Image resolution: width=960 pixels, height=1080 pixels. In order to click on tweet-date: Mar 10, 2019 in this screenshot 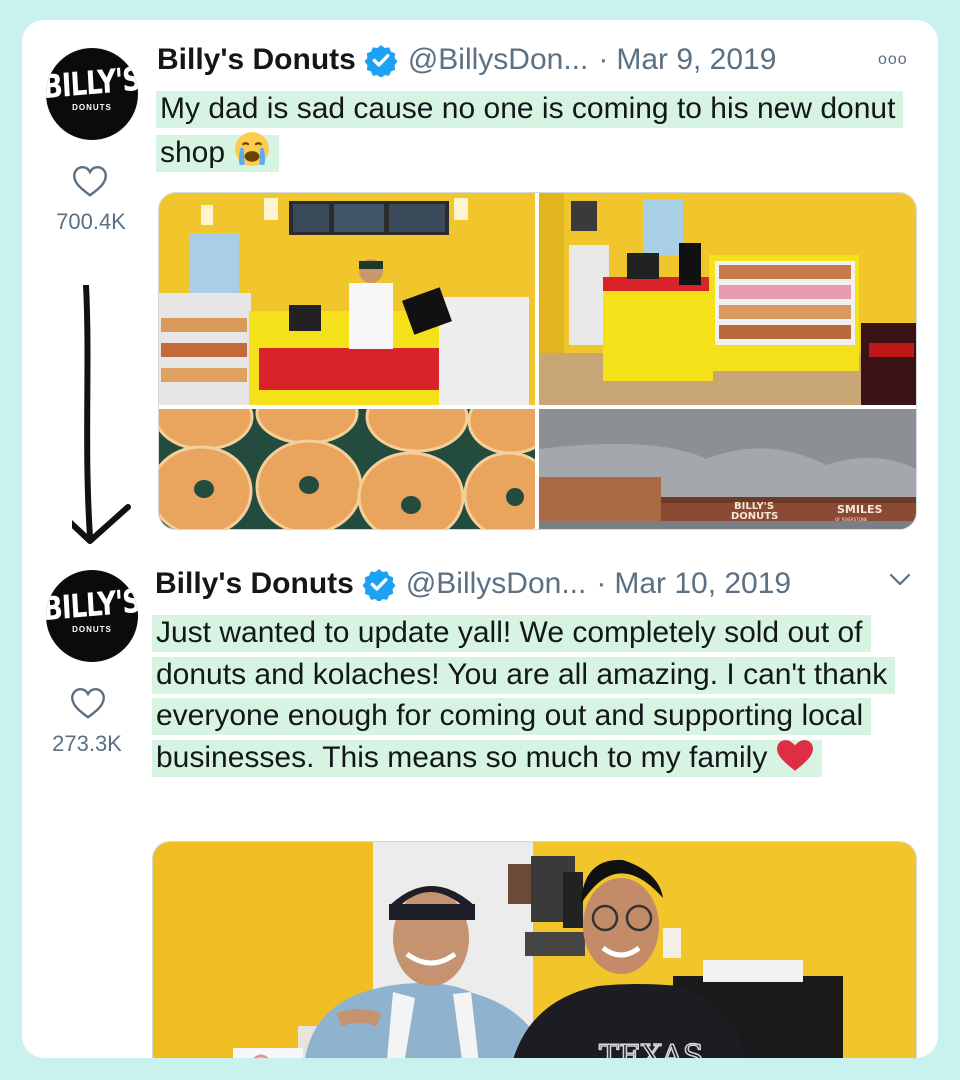, I will do `click(702, 584)`.